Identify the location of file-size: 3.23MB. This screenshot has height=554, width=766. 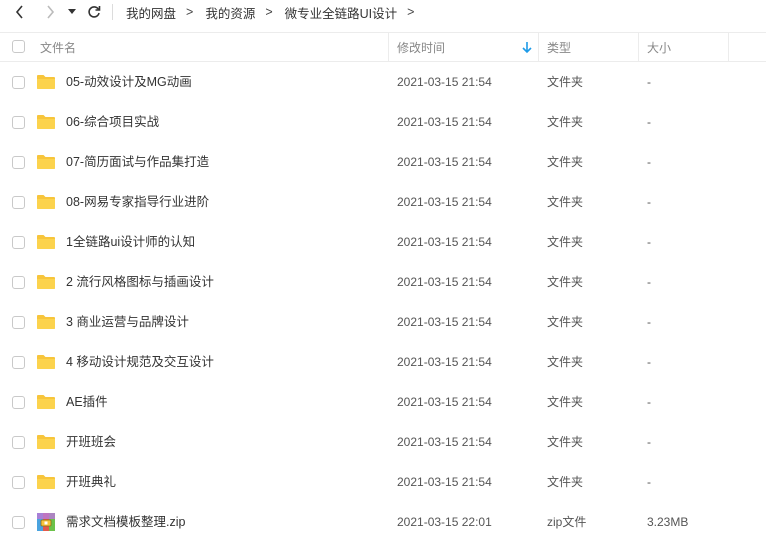
(668, 522).